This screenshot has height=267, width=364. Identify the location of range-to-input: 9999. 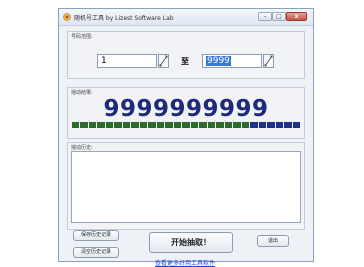
(232, 61).